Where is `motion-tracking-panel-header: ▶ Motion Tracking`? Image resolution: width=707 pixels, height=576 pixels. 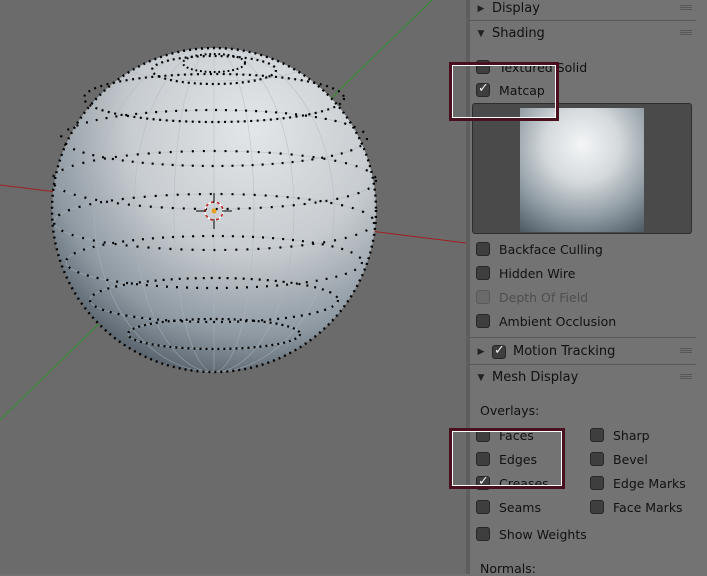
motion-tracking-panel-header: ▶ Motion Tracking is located at coordinates (583, 351).